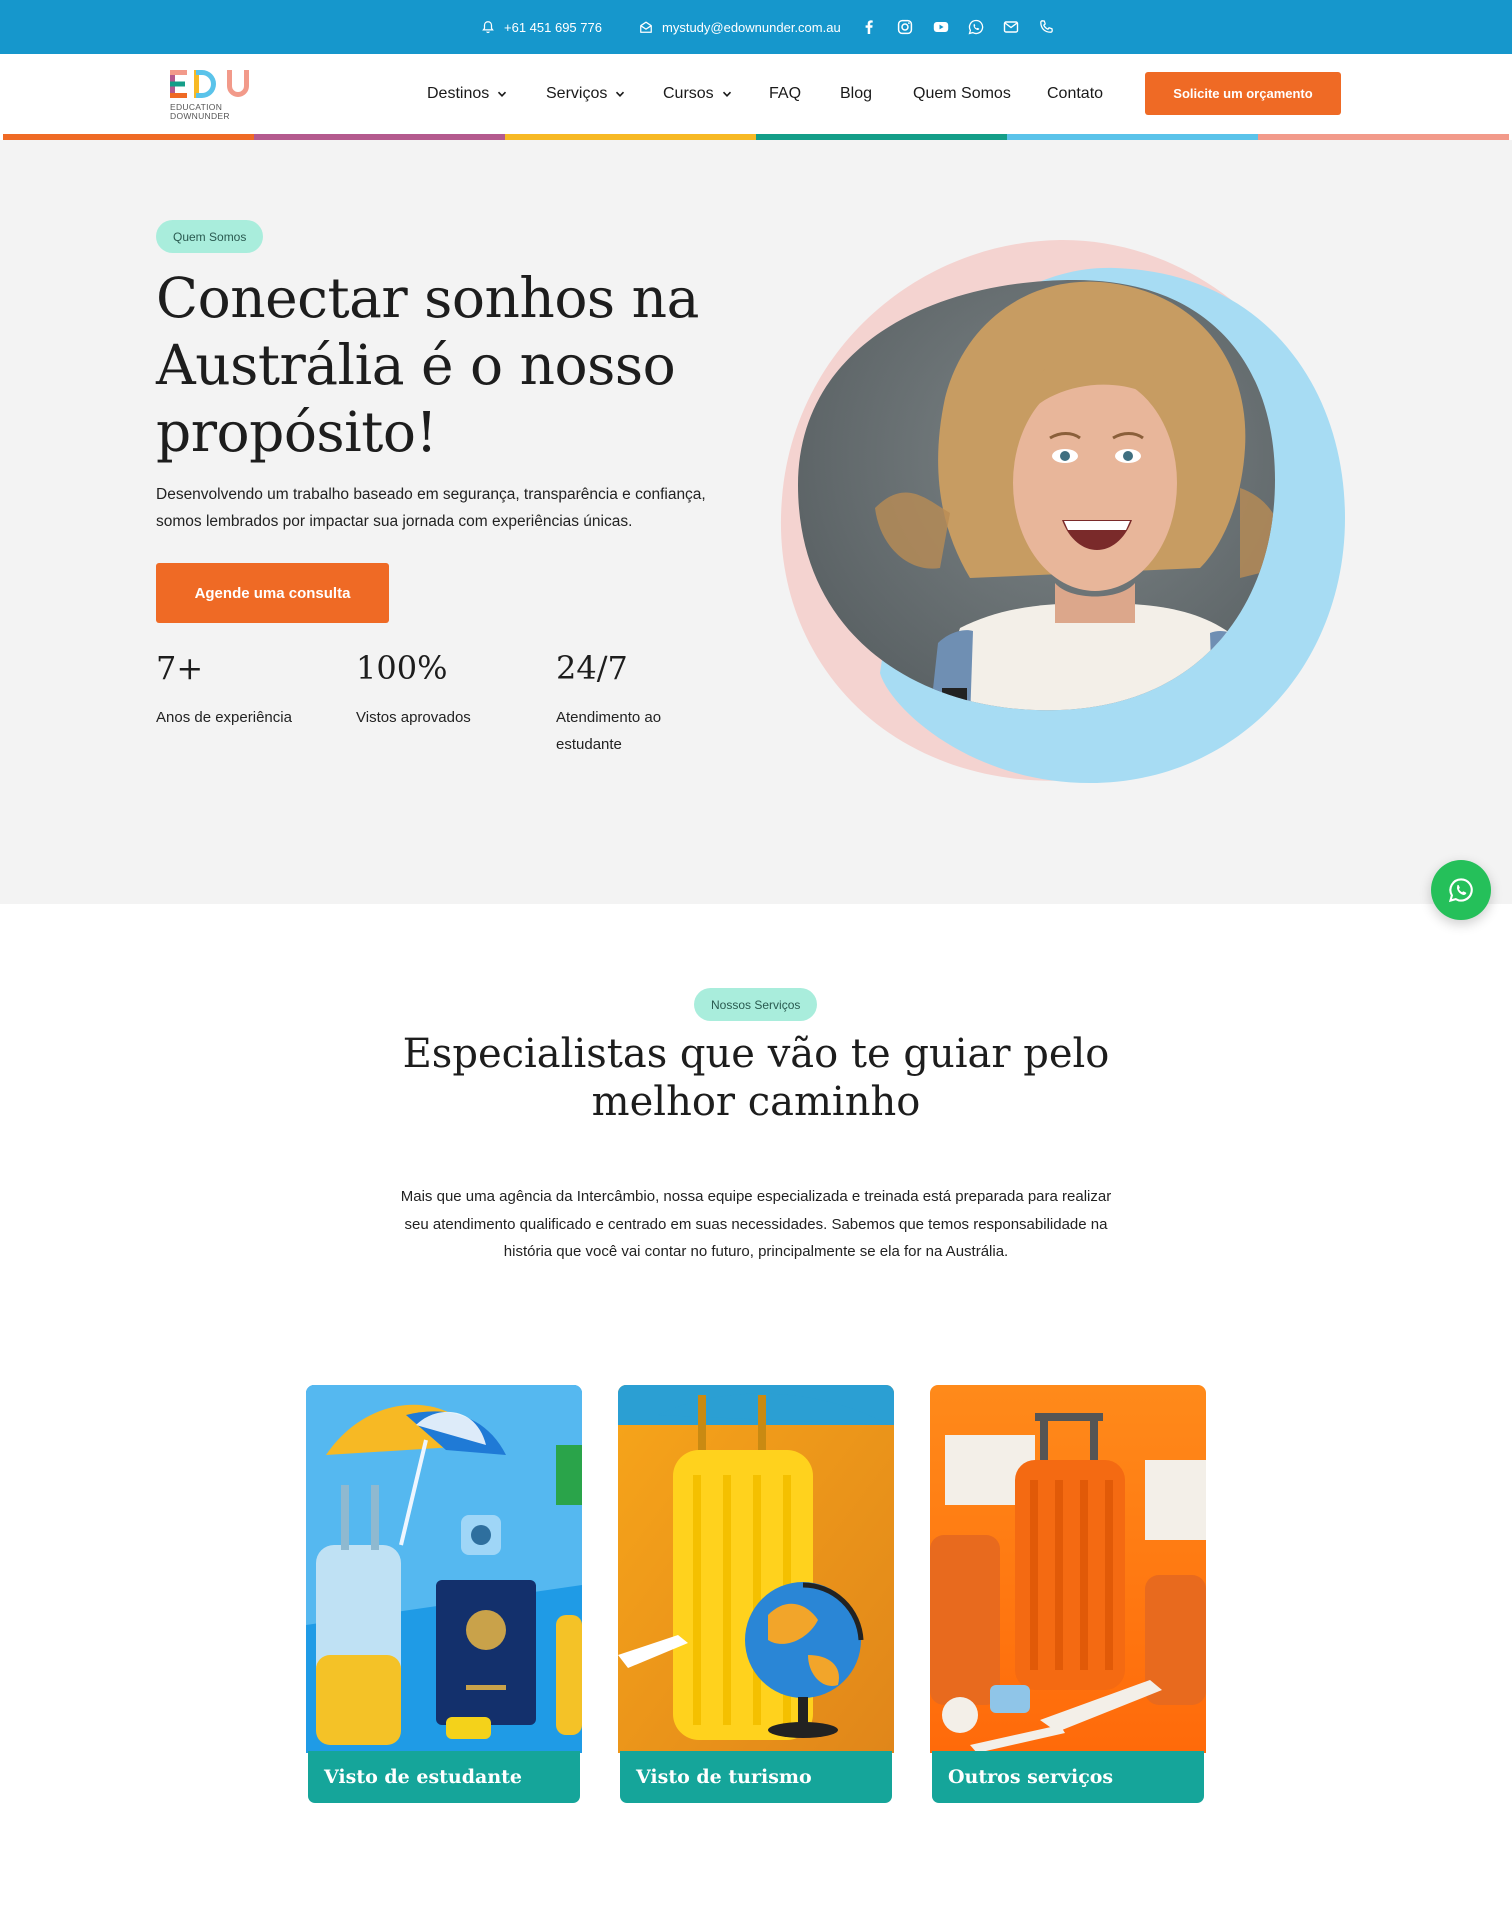 Image resolution: width=1512 pixels, height=1909 pixels. I want to click on nav-blog: Blog, so click(856, 94).